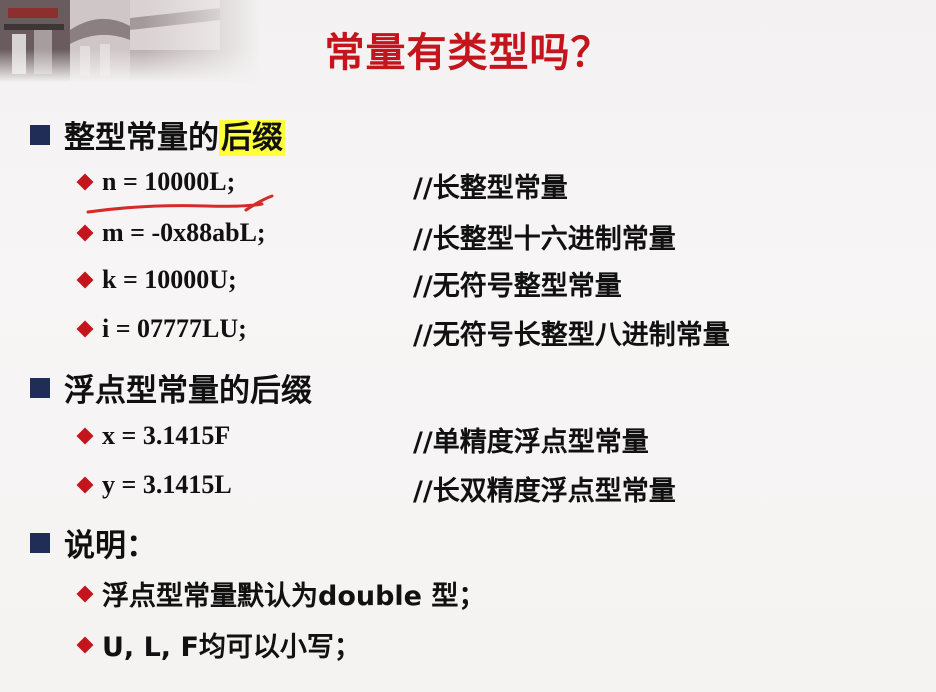 This screenshot has width=936, height=692. I want to click on slide-title: 常量有类型吗？, so click(468, 53).